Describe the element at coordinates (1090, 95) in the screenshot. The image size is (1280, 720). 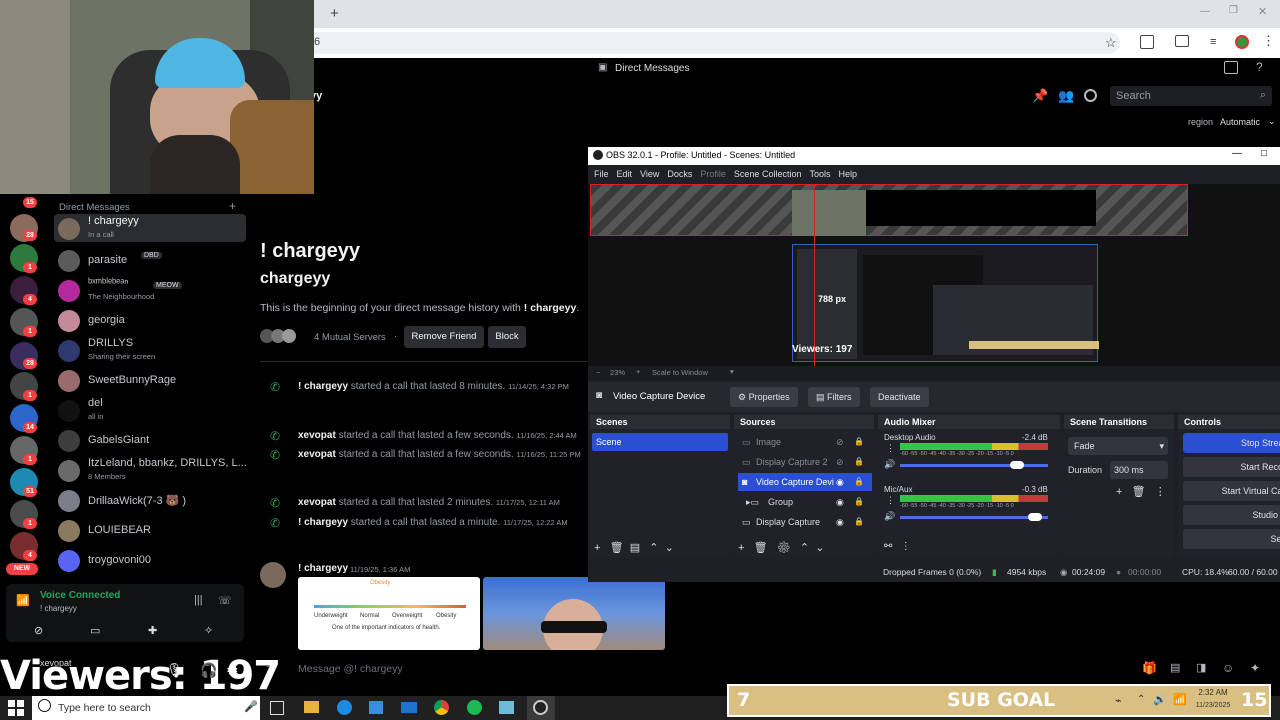
I see `profile-icon` at that location.